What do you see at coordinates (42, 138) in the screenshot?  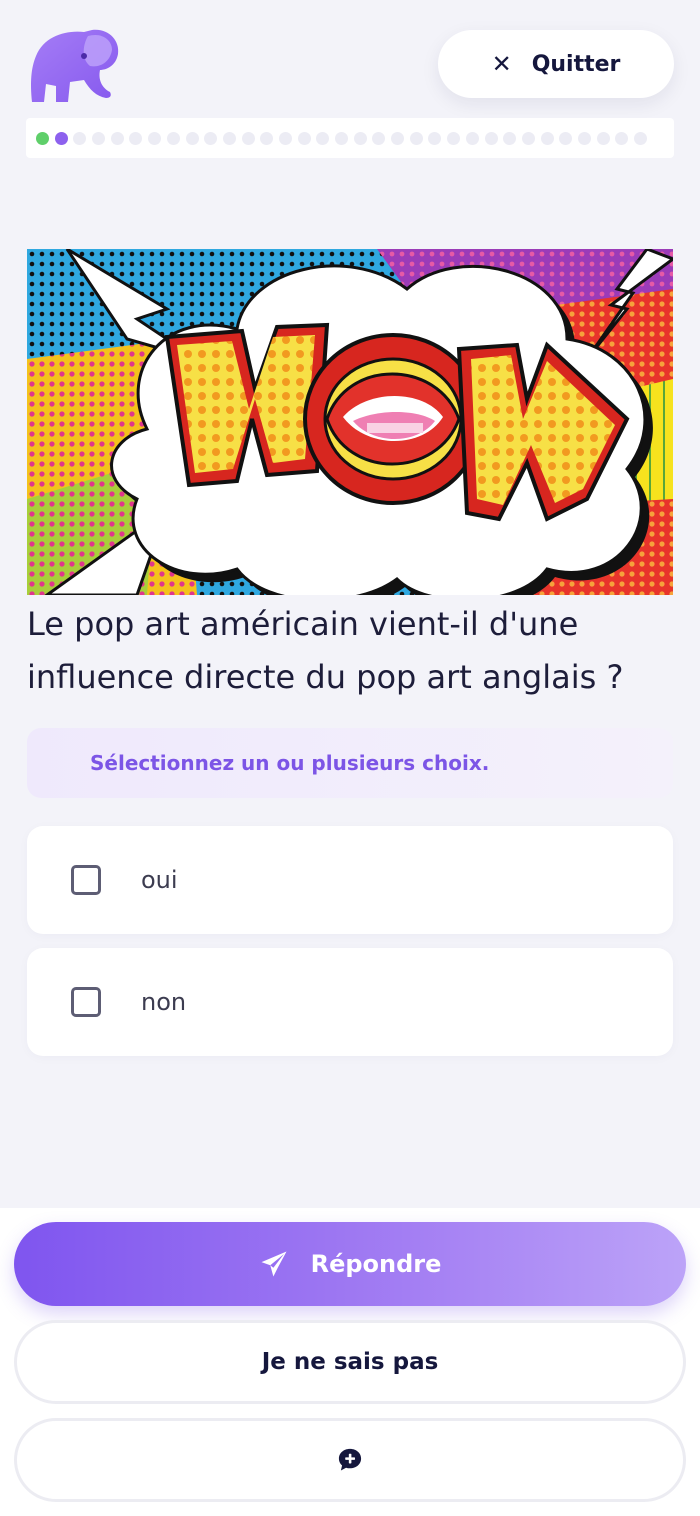 I see `progress-dot-done` at bounding box center [42, 138].